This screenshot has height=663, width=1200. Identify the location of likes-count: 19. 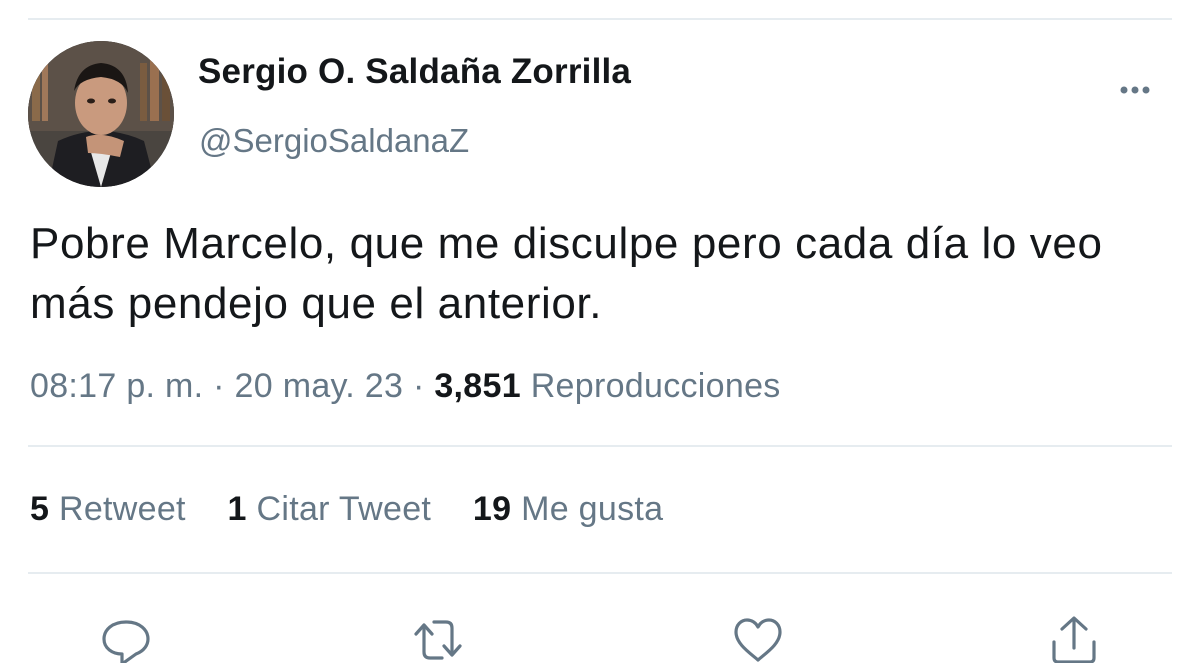
(492, 509).